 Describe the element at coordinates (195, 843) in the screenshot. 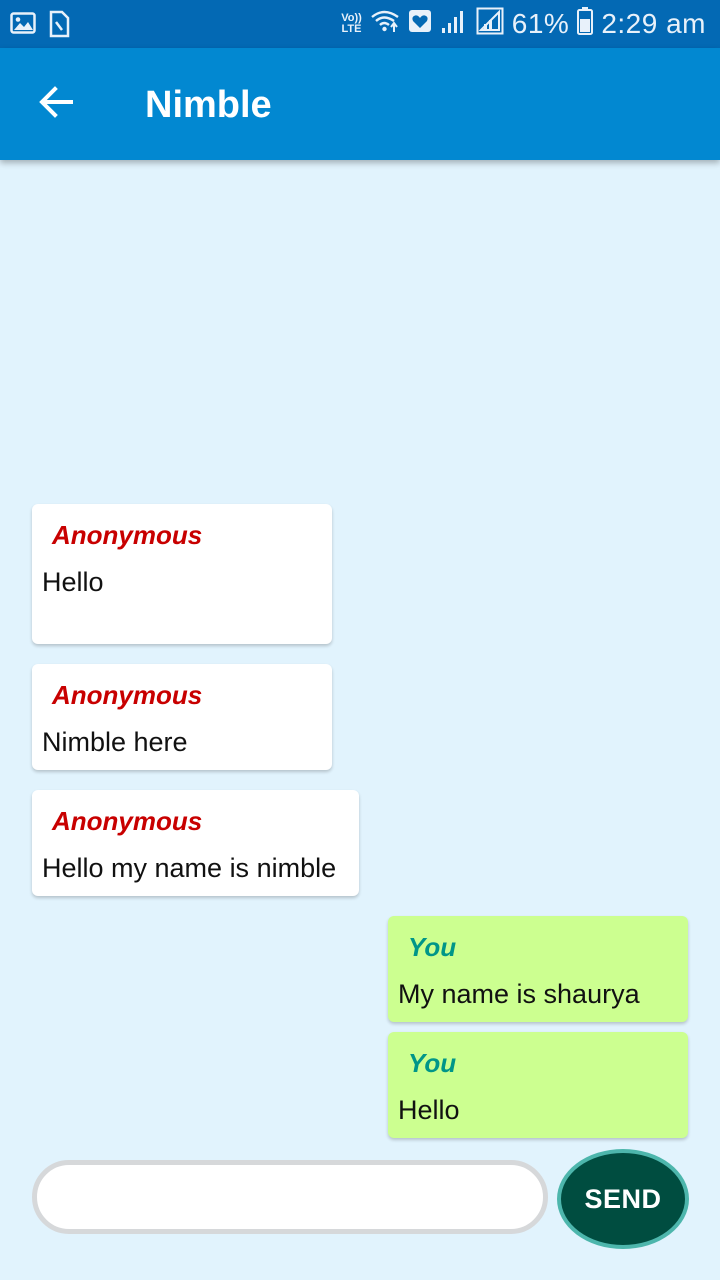

I see `message-bubble-incoming: Anonymous Hello my name is nimble` at that location.